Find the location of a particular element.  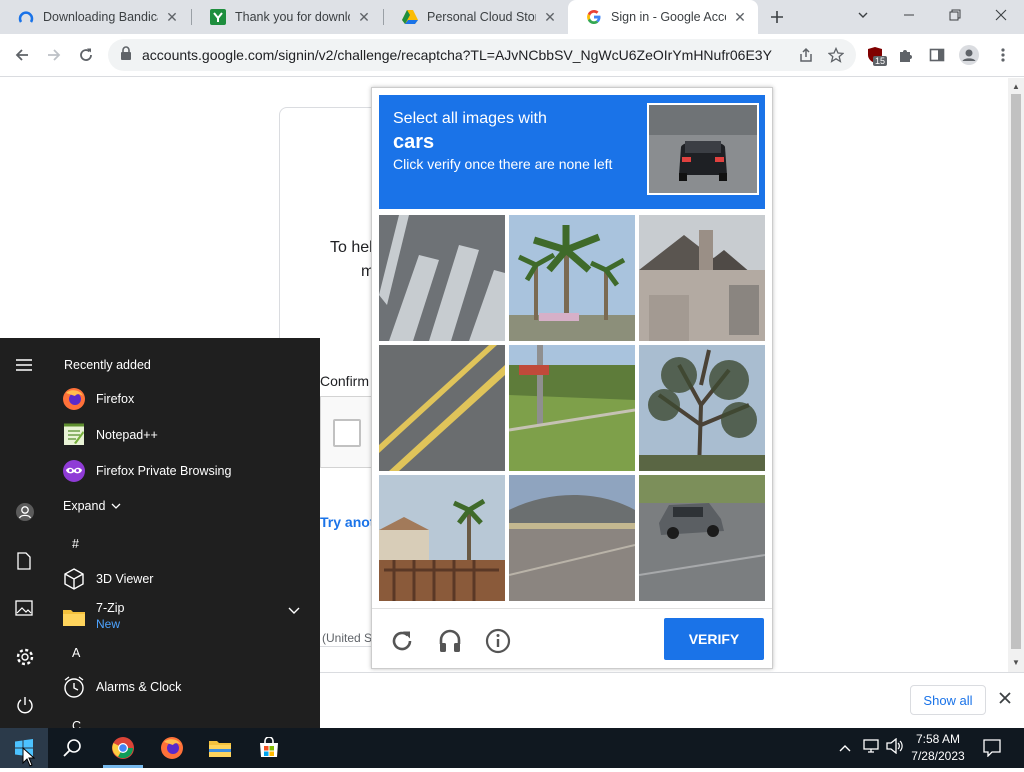

recaptcha-footer-divider is located at coordinates (572, 608).